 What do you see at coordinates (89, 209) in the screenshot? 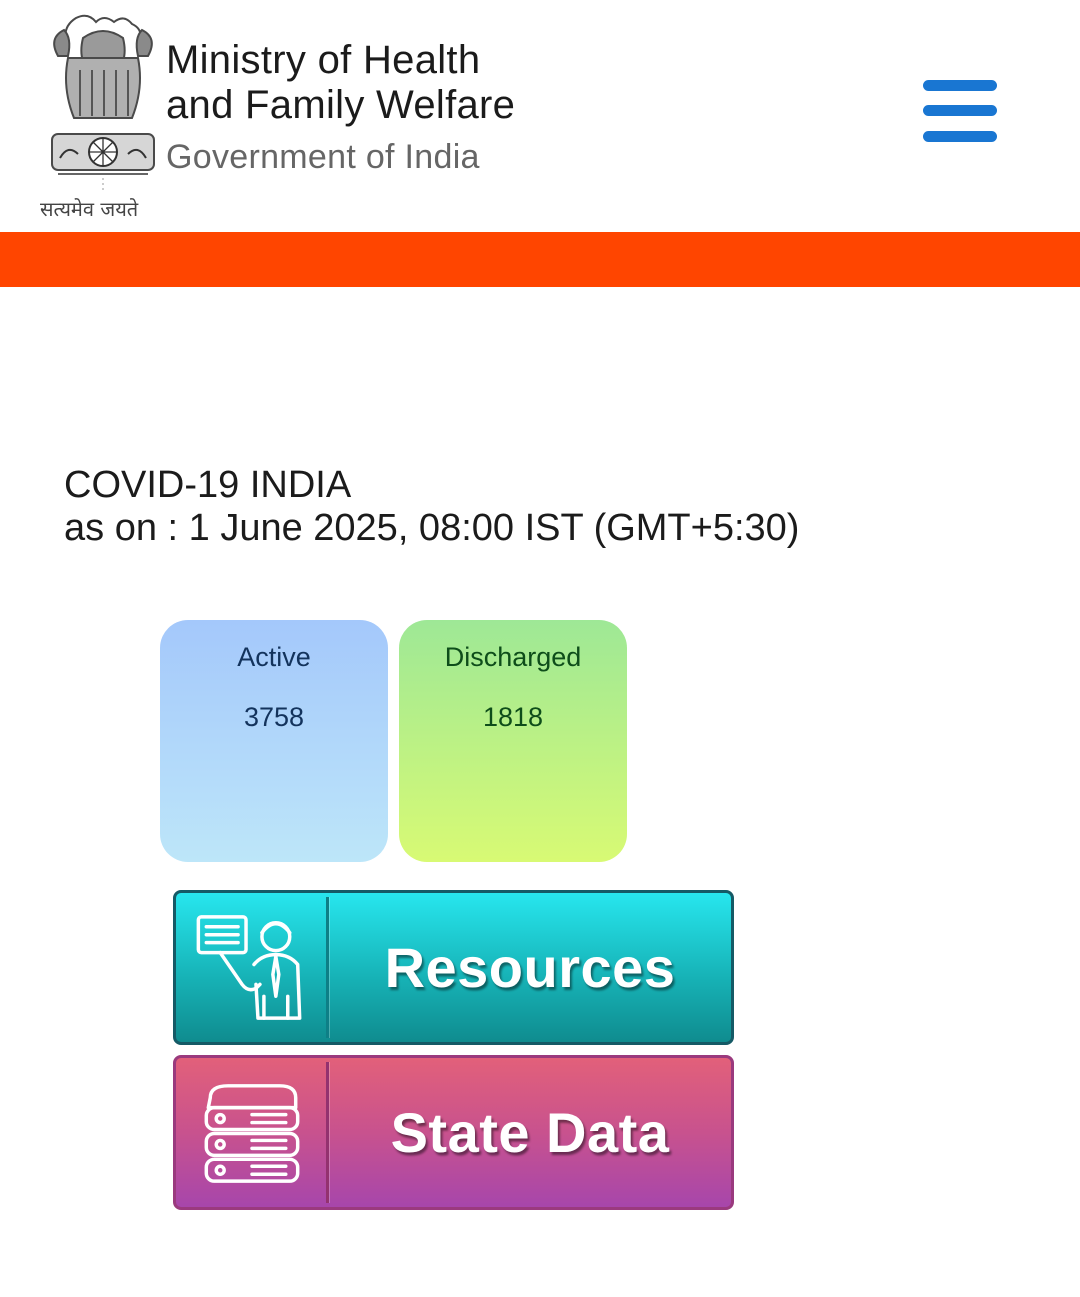
I see `emblem-motto: सत्यमेव जयते` at bounding box center [89, 209].